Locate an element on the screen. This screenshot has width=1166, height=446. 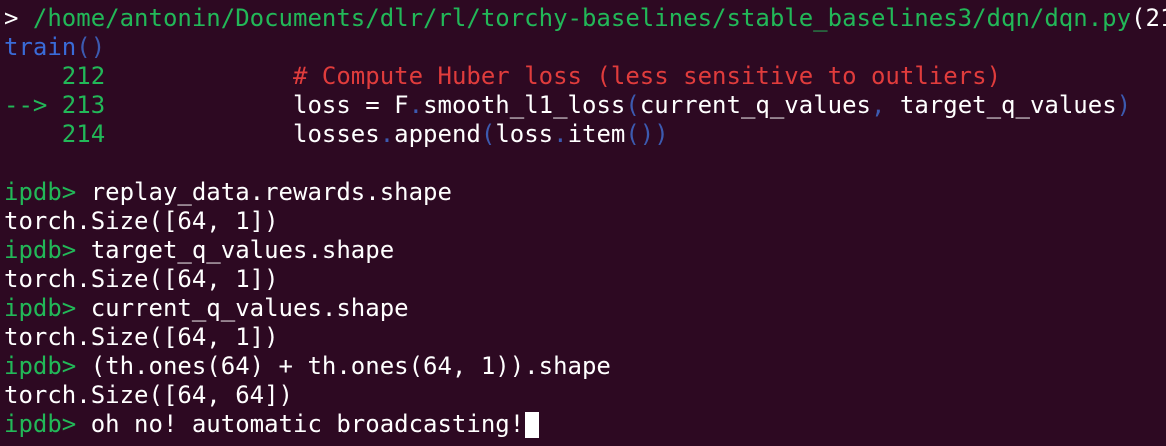
line-number: 213 is located at coordinates (83, 105).